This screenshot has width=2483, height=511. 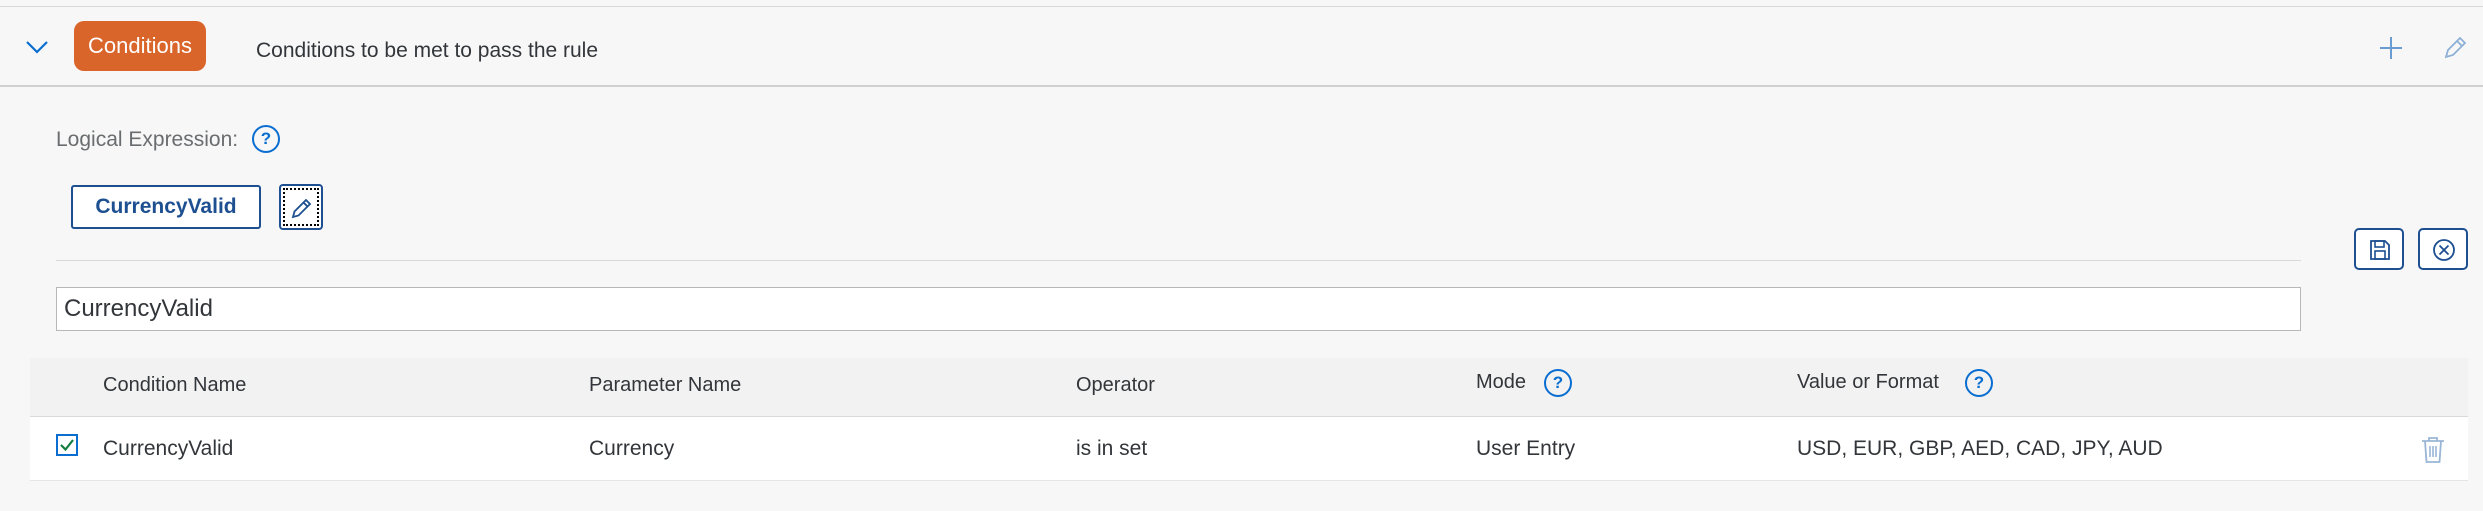 I want to click on cell-operator: is in set, so click(x=1112, y=448).